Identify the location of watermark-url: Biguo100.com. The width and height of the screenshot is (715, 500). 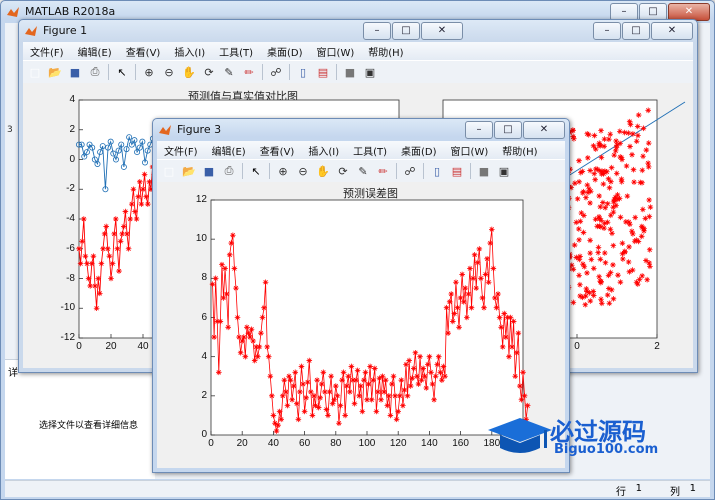
(606, 449).